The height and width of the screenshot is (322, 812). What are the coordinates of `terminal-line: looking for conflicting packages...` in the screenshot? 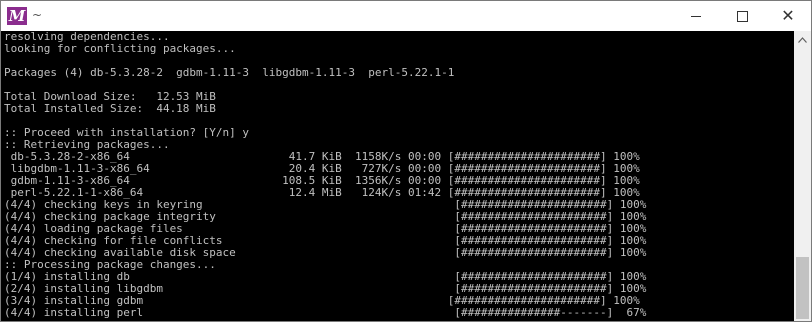 It's located at (120, 48).